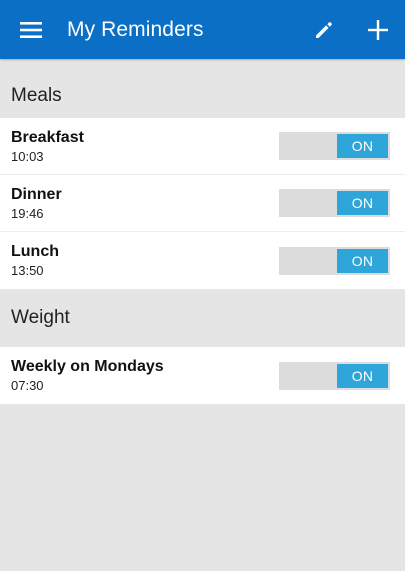  I want to click on reminder-time: 13:50, so click(27, 270).